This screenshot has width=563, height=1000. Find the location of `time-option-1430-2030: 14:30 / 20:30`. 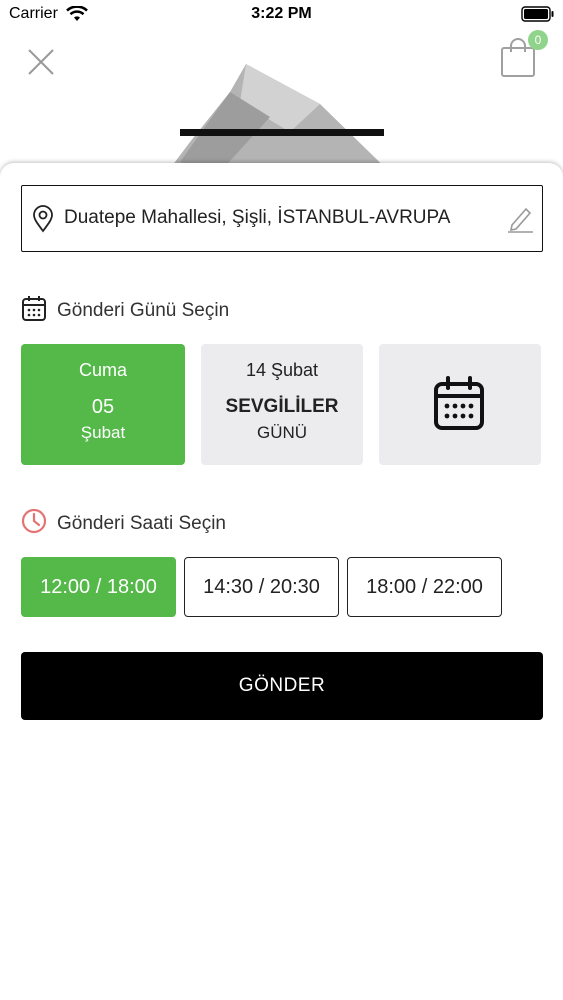

time-option-1430-2030: 14:30 / 20:30 is located at coordinates (261, 587).